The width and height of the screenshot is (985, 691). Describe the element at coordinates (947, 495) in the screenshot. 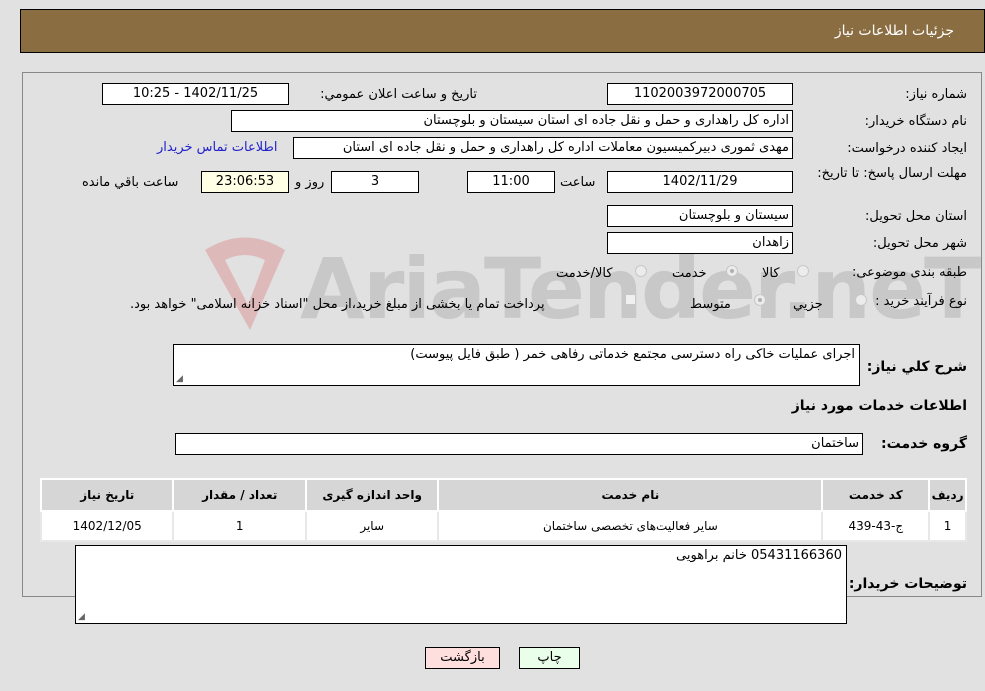

I see `col-row-number: رديف` at that location.